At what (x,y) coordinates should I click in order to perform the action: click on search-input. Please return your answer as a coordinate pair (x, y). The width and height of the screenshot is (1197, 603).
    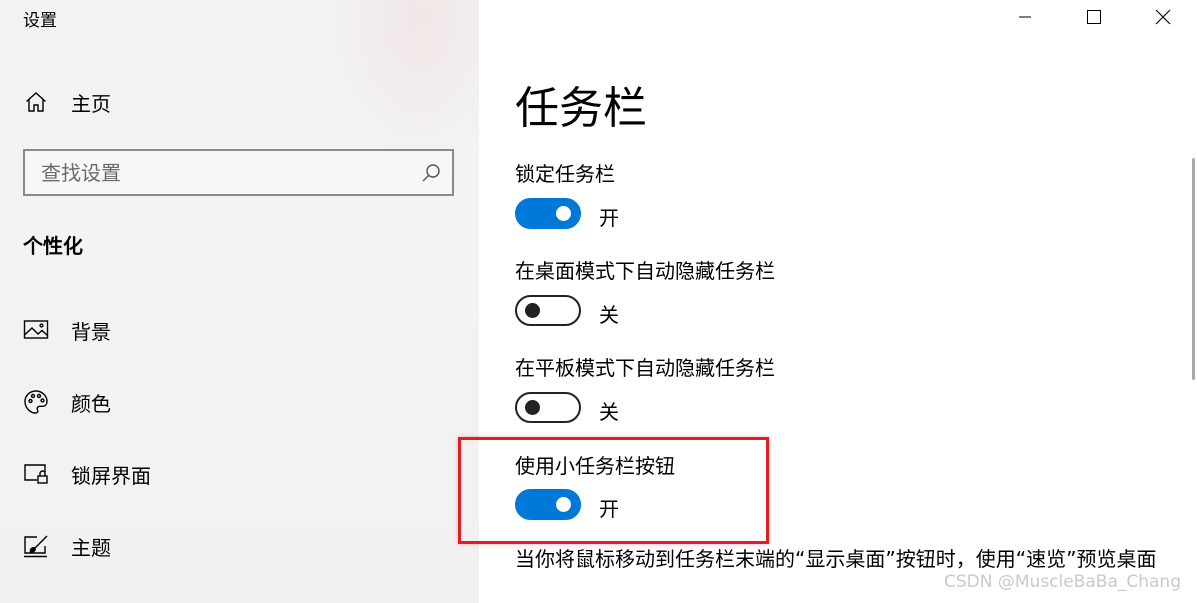
    Looking at the image, I should click on (238, 172).